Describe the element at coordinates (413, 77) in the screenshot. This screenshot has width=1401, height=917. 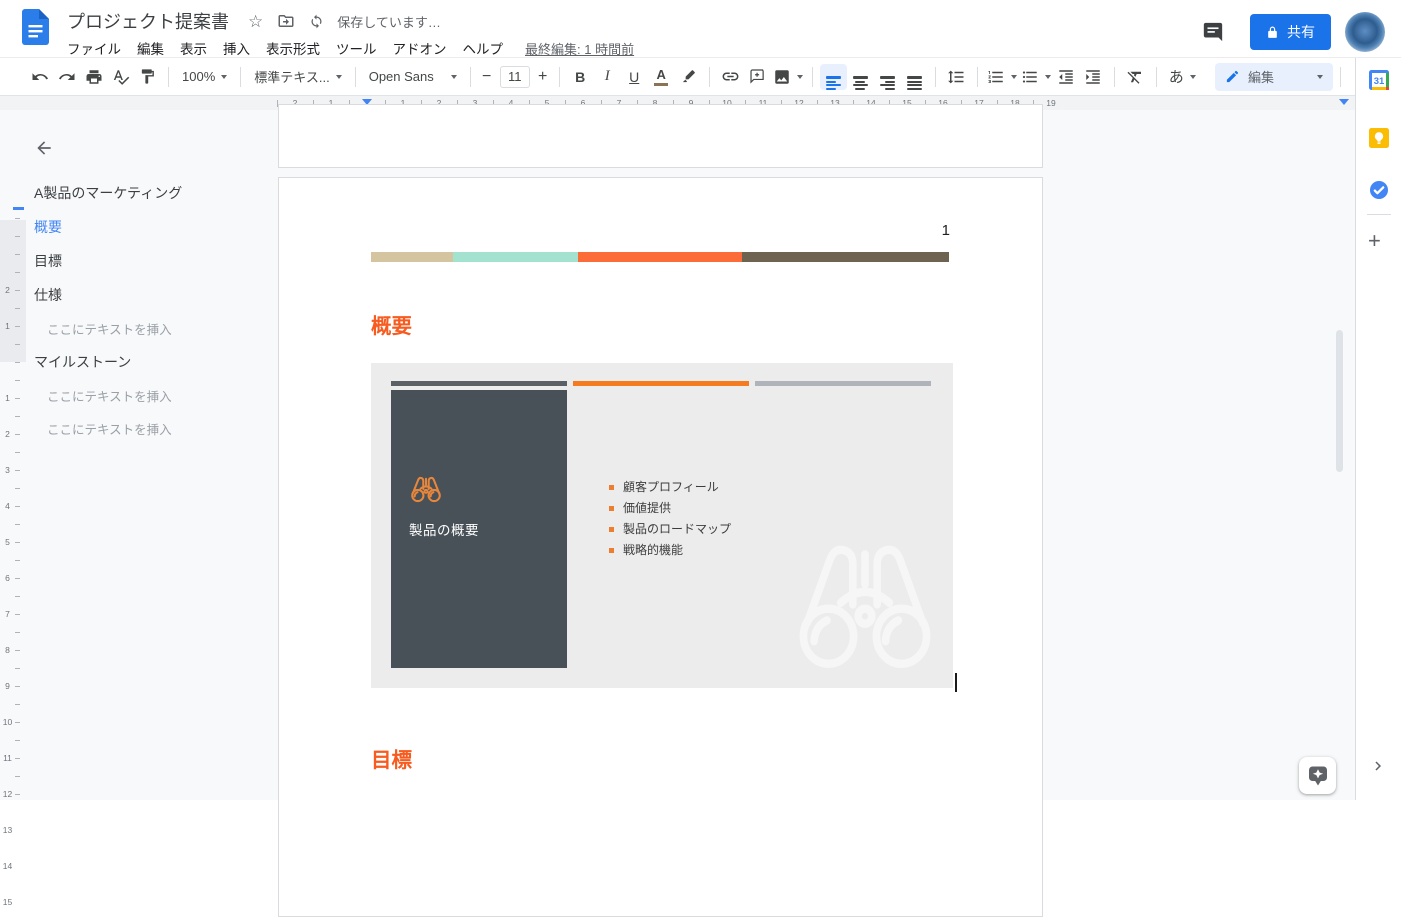
I see `font-select: Open Sans` at that location.